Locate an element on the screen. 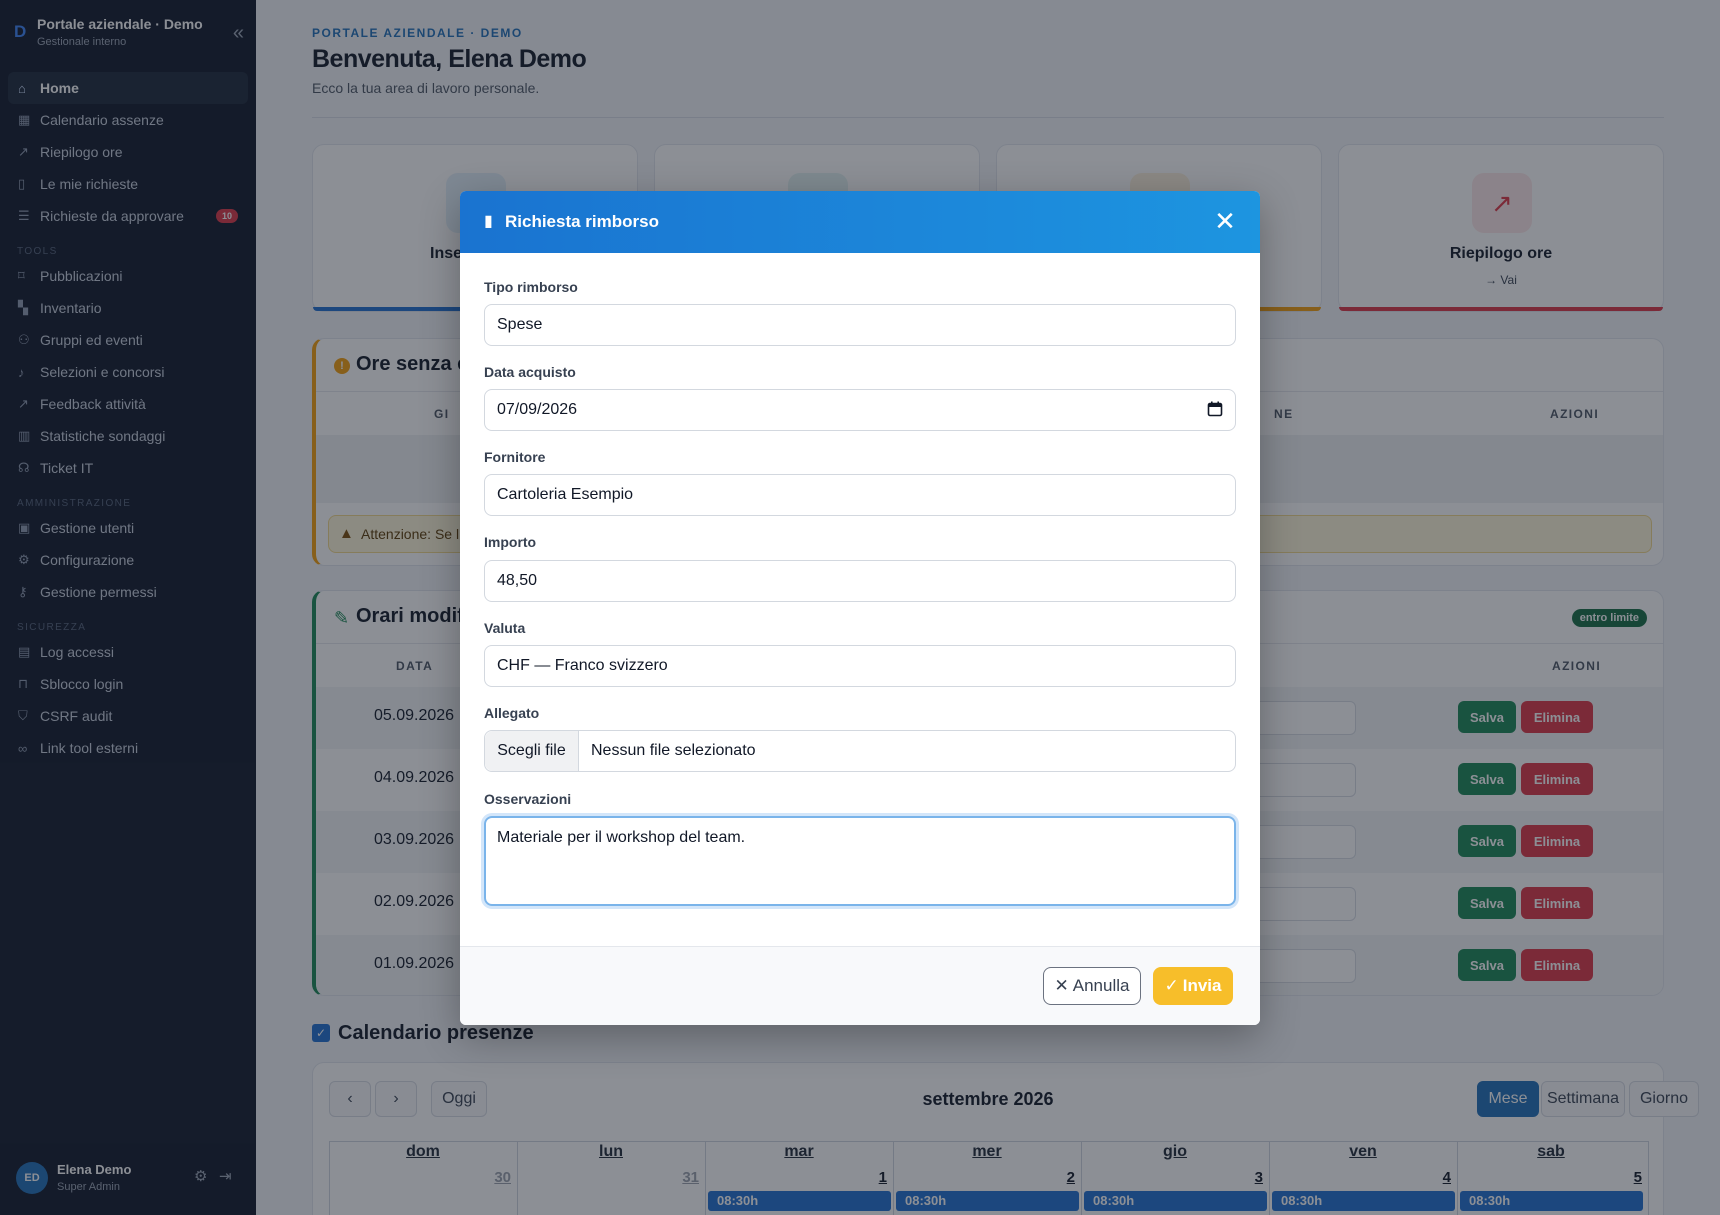  calendar-picker-icon is located at coordinates (1215, 409).